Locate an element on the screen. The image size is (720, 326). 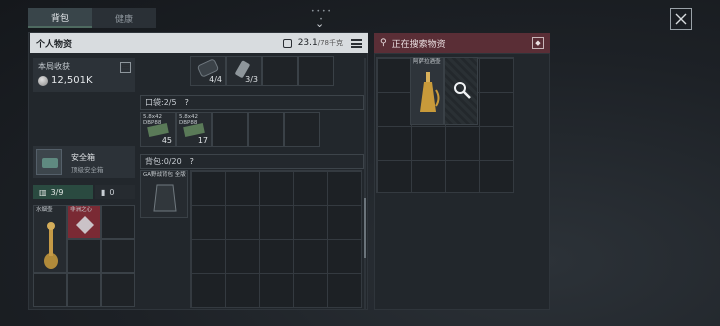
backpack-equip-slot: GA野战背包 全版 is located at coordinates (164, 194).